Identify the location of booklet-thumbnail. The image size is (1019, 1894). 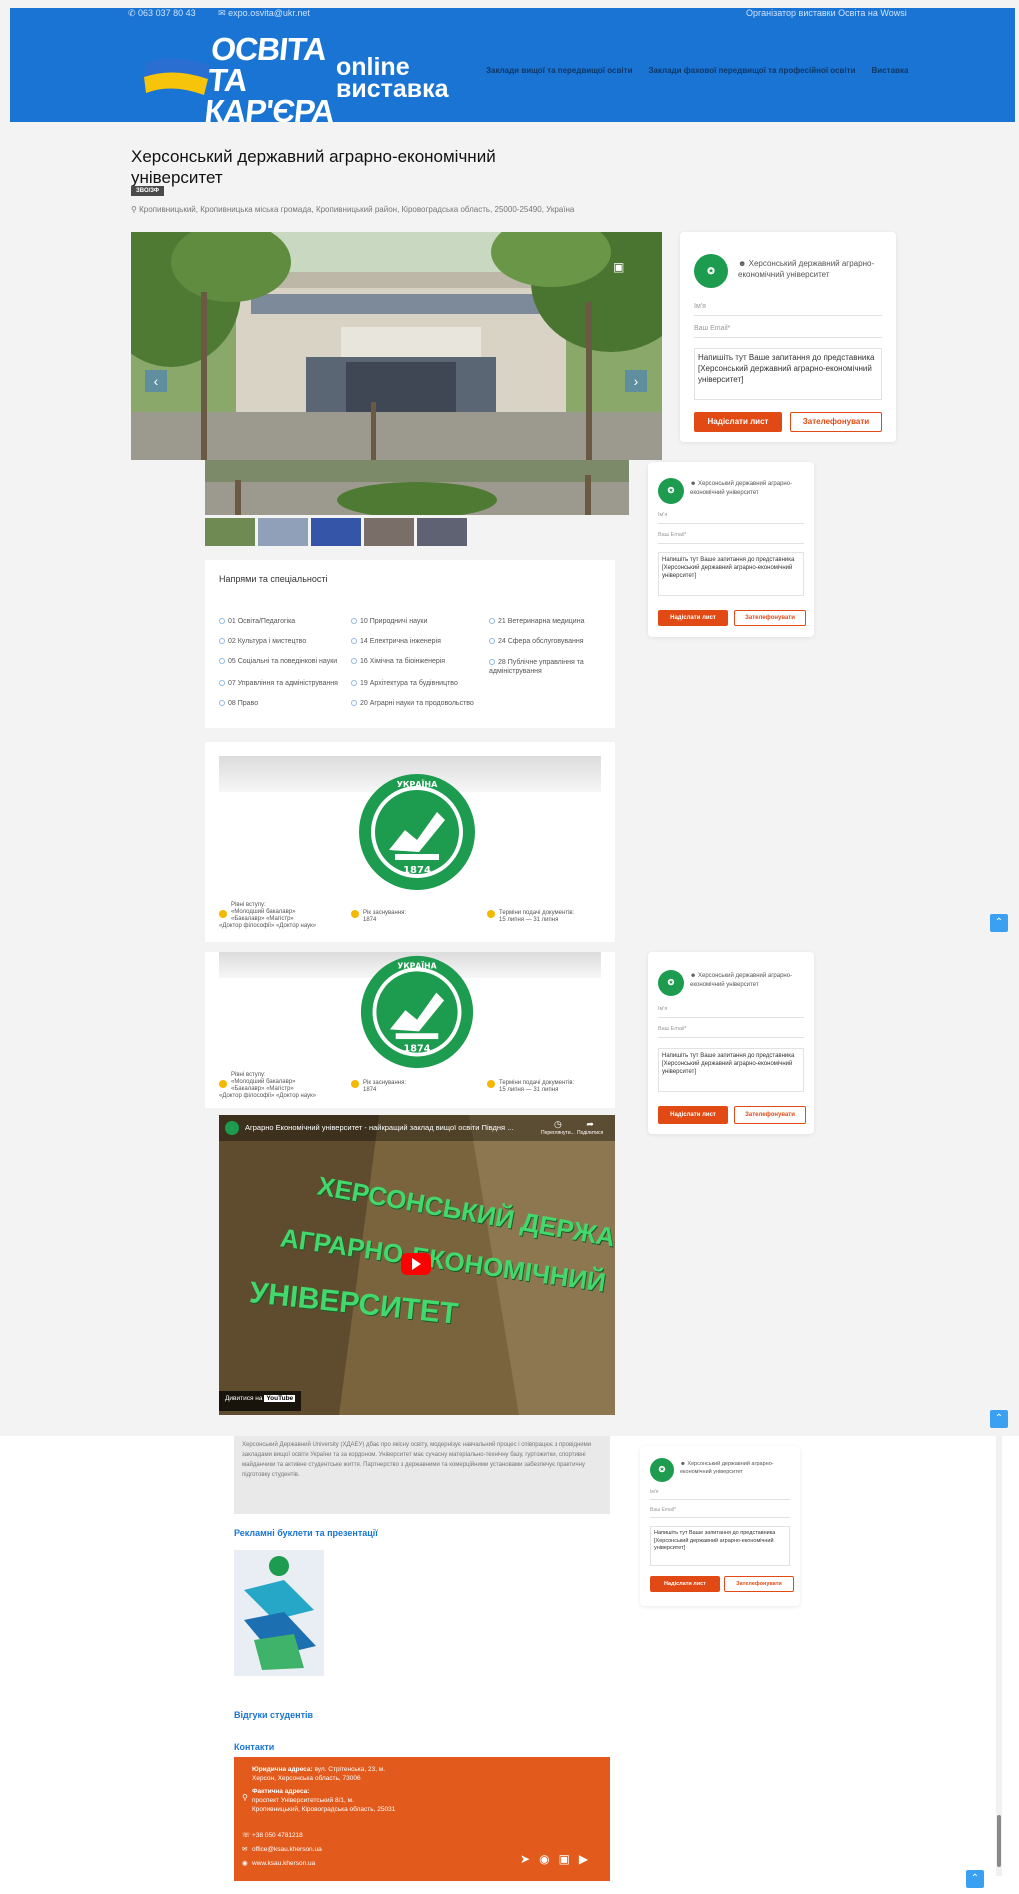
(279, 1613).